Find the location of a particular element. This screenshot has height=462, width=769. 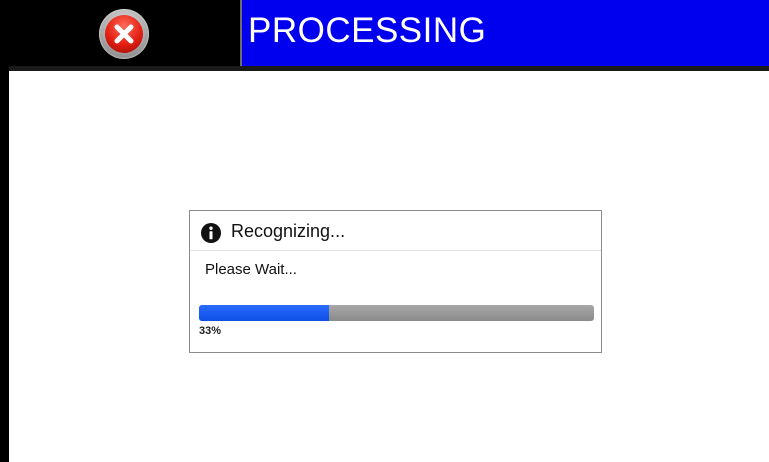

title-panel: PROCESSING is located at coordinates (504, 33).